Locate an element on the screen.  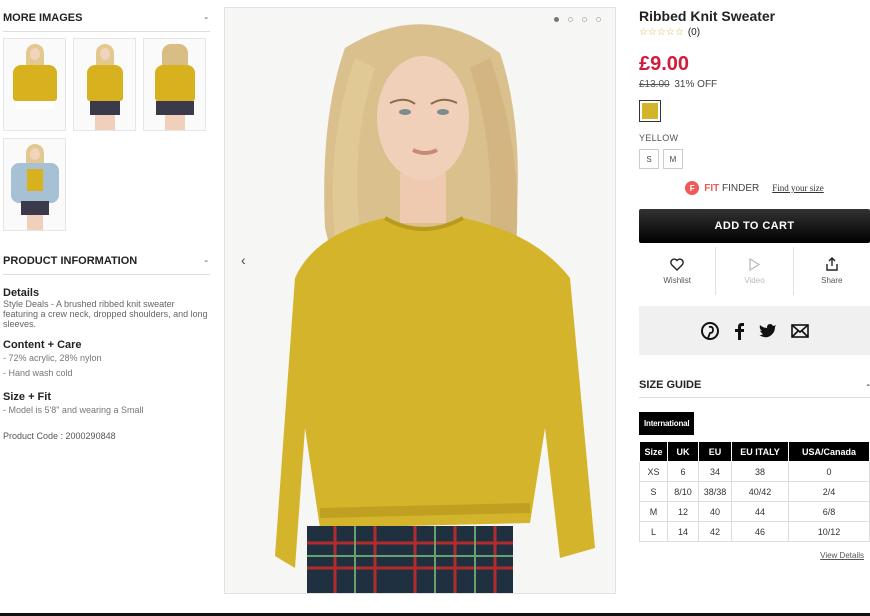
content-care-line: - 72% acrylic, 28% nylon is located at coordinates (52, 358).